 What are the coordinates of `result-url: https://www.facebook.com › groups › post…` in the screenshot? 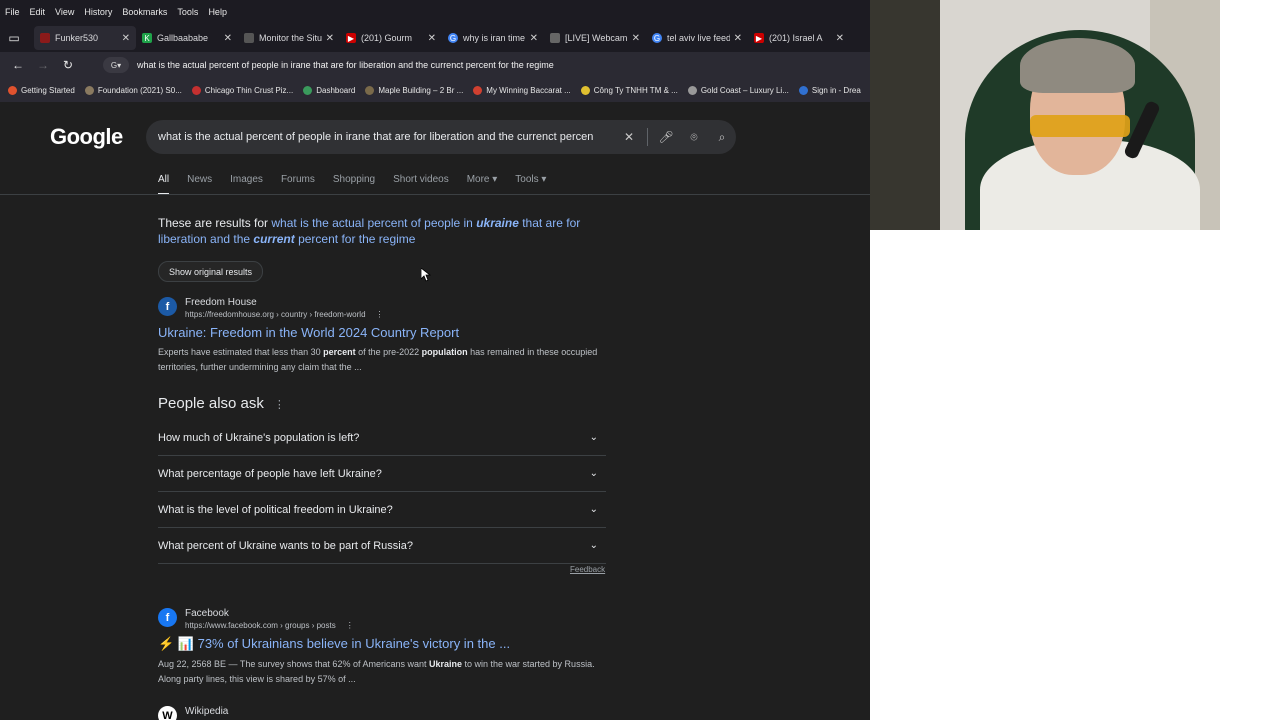 It's located at (269, 625).